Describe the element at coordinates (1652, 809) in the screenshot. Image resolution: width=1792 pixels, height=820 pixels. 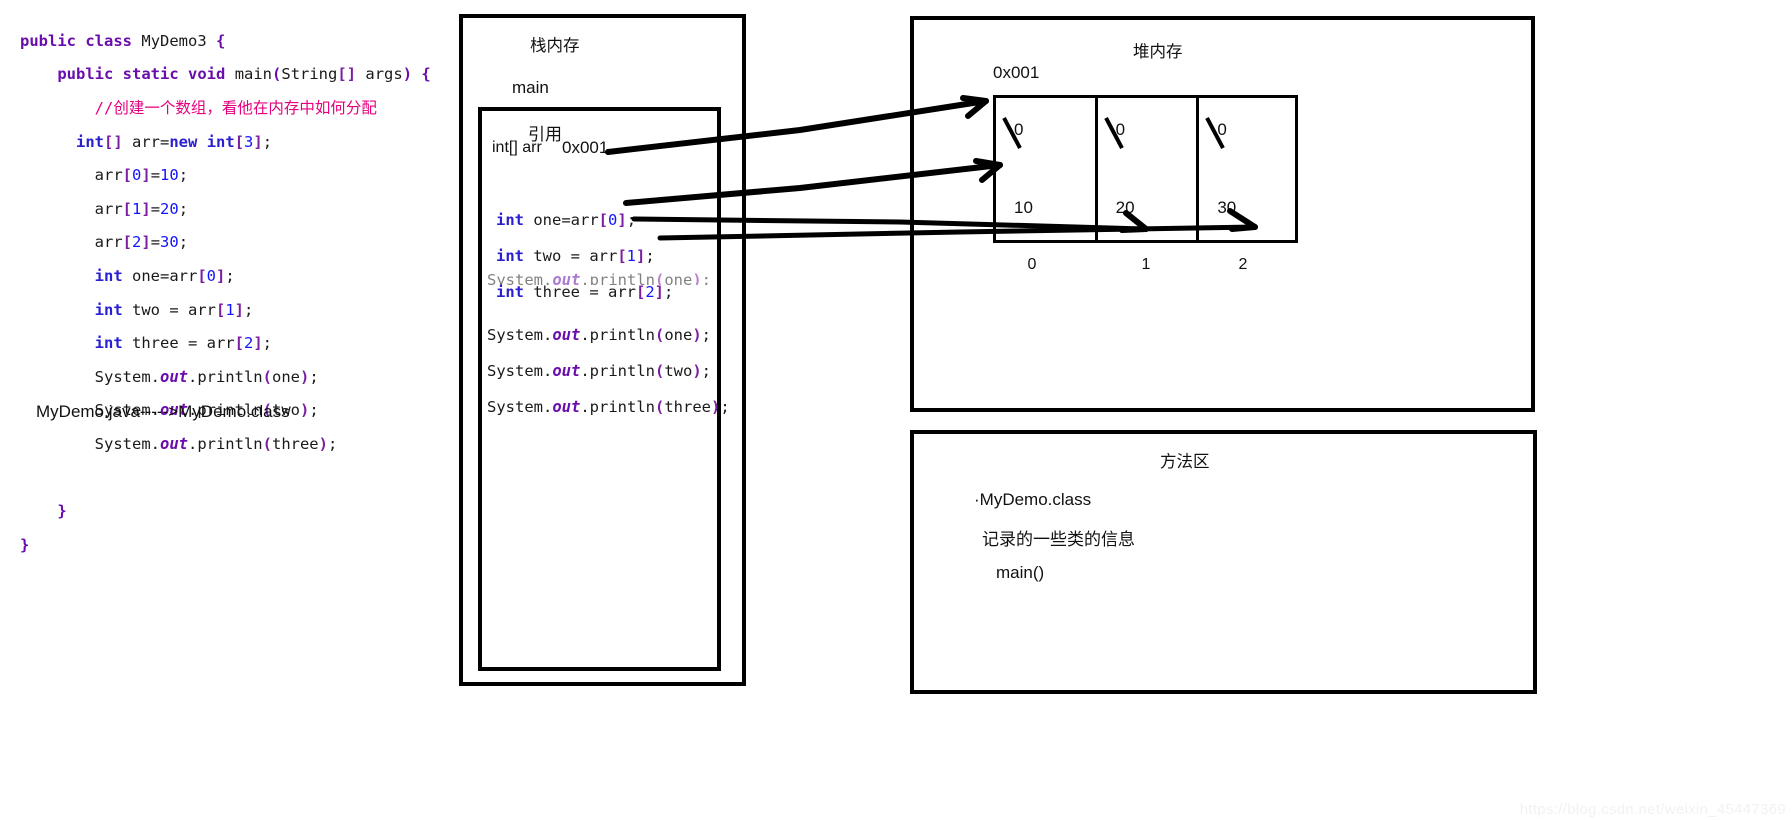
I see `watermark: https://blog.csdn.net/weixin_45447369` at that location.